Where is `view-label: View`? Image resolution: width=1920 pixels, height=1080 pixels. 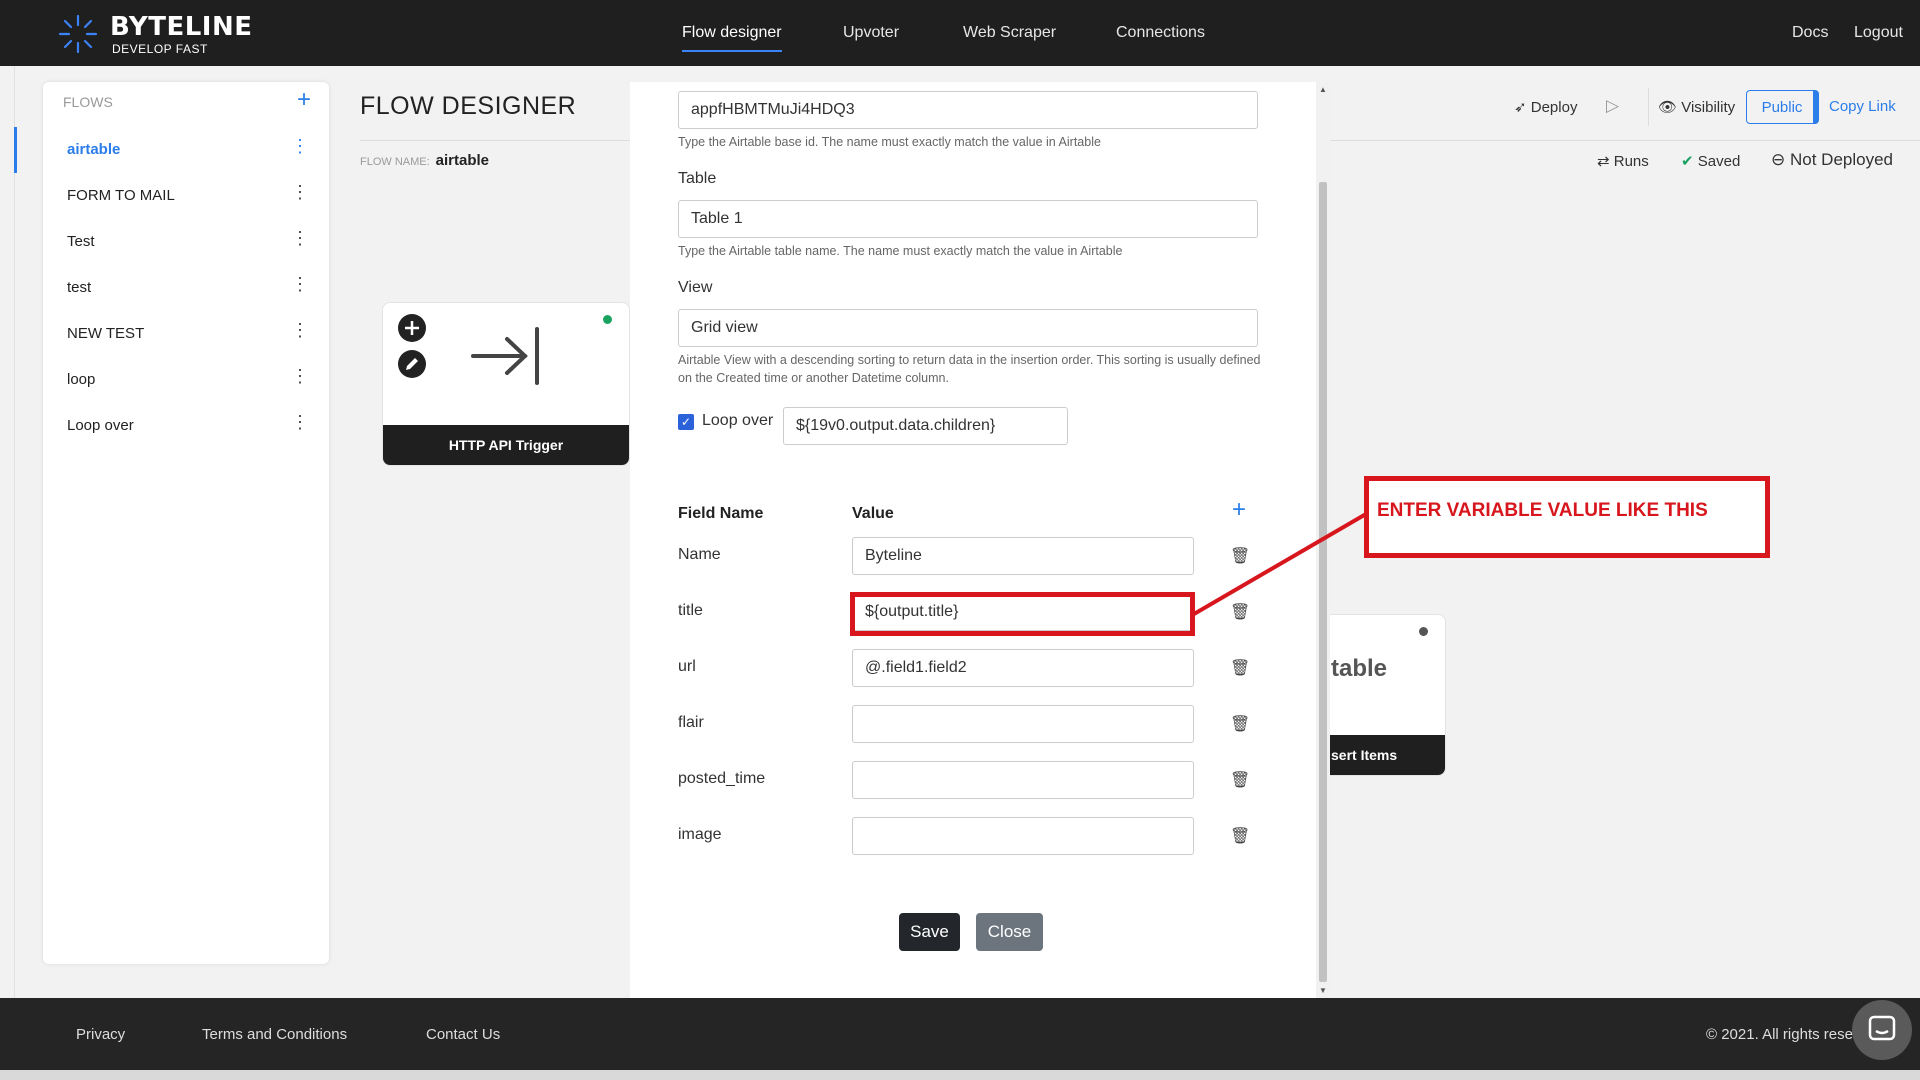 view-label: View is located at coordinates (695, 287).